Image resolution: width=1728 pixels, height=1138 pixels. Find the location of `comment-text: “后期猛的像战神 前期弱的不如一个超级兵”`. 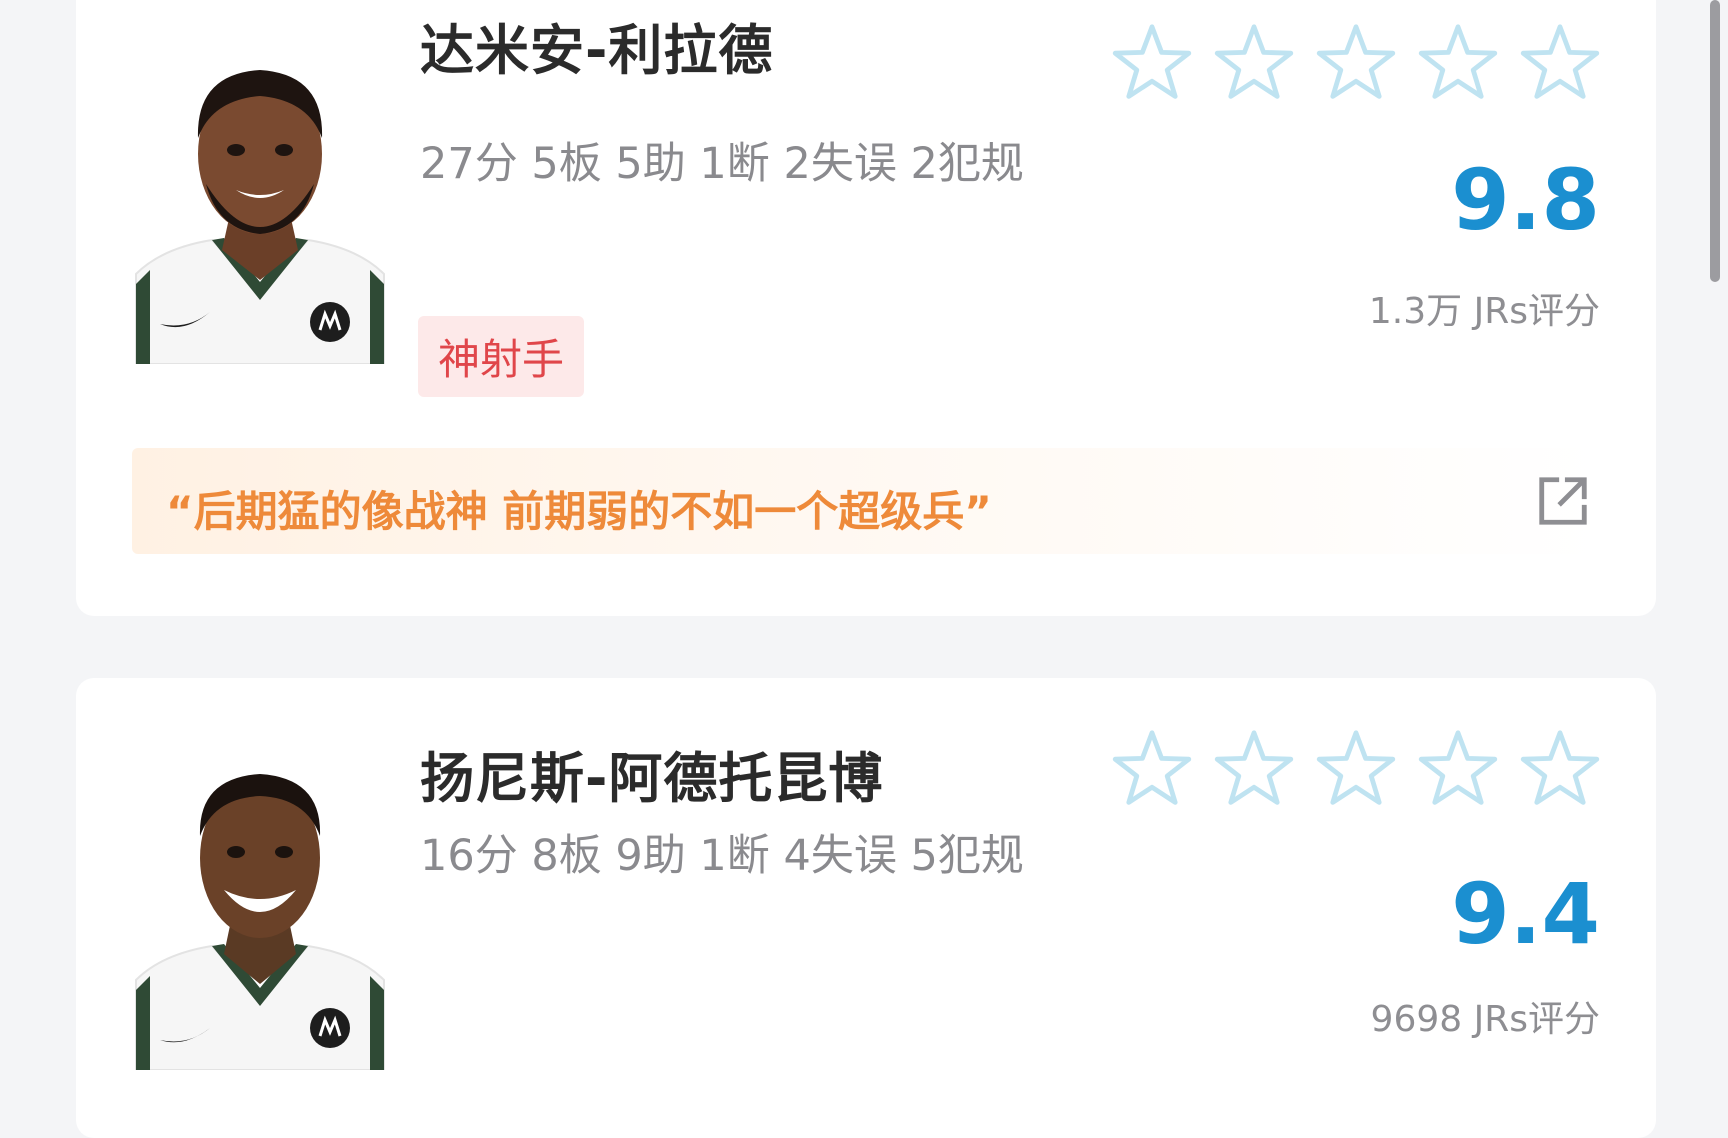

comment-text: “后期猛的像战神 前期弱的不如一个超级兵” is located at coordinates (579, 511).